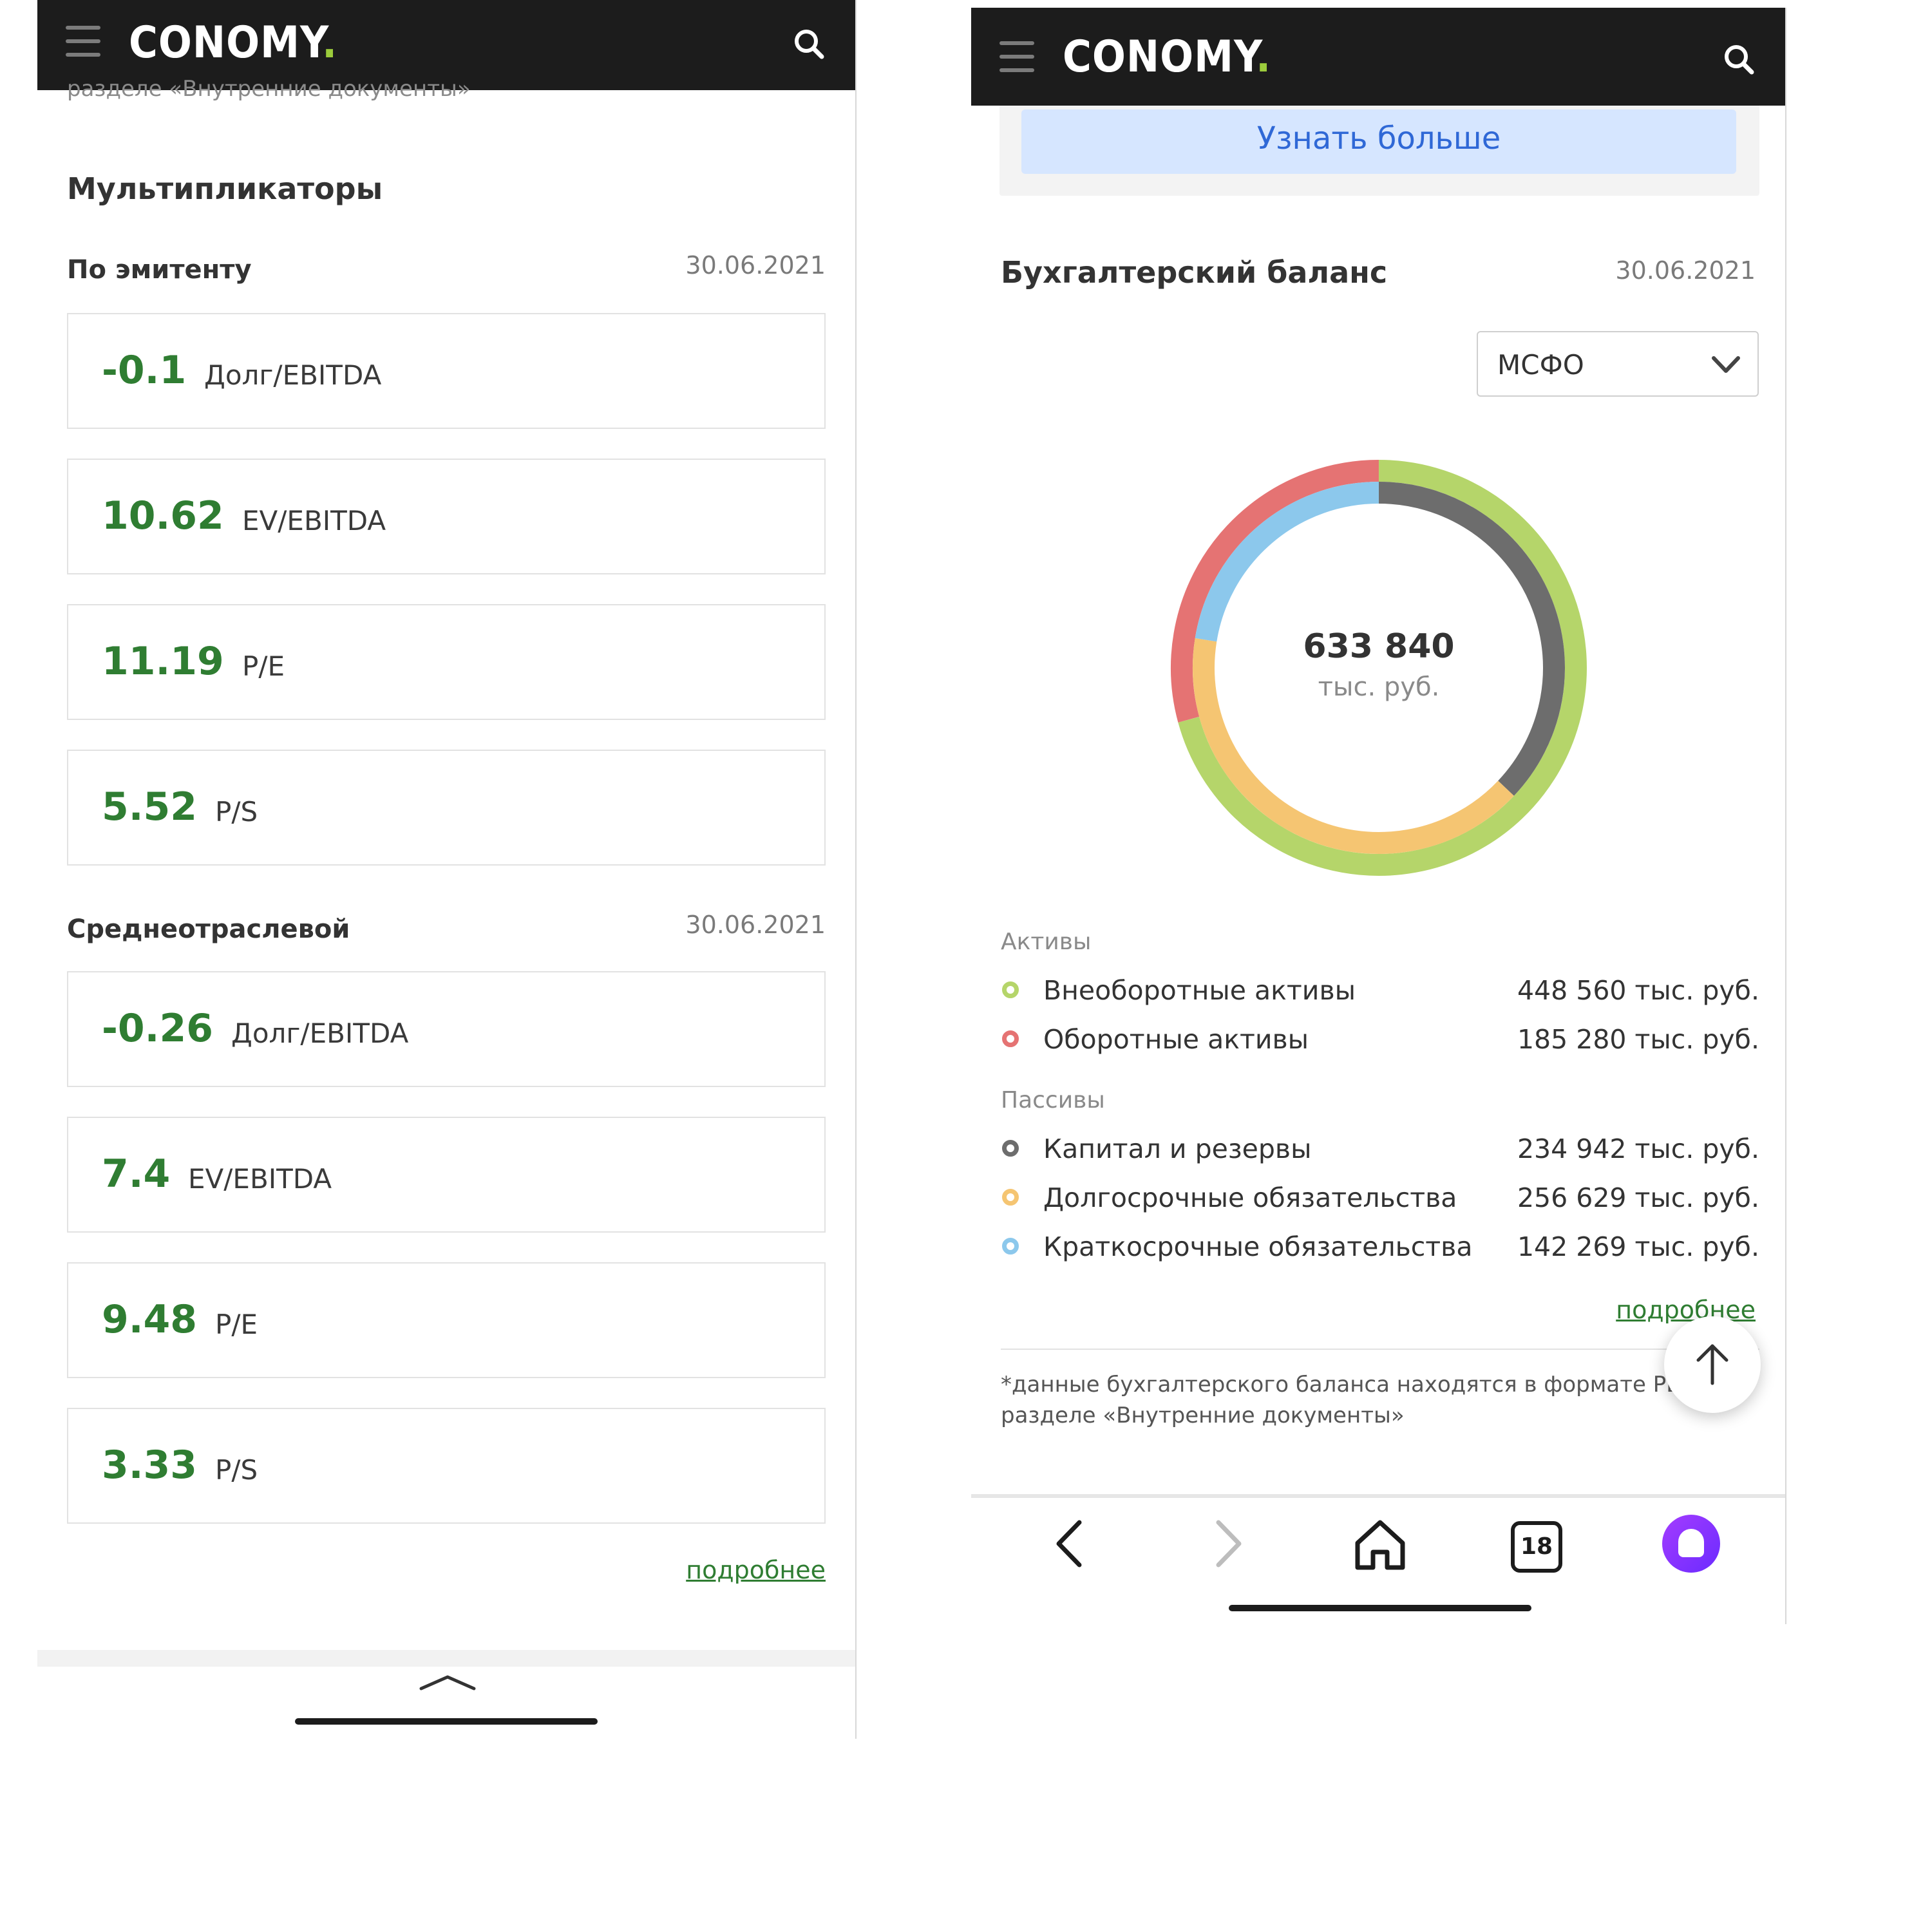  Describe the element at coordinates (1638, 990) in the screenshot. I see `legend-amount: 448 560 тыс. руб.` at that location.